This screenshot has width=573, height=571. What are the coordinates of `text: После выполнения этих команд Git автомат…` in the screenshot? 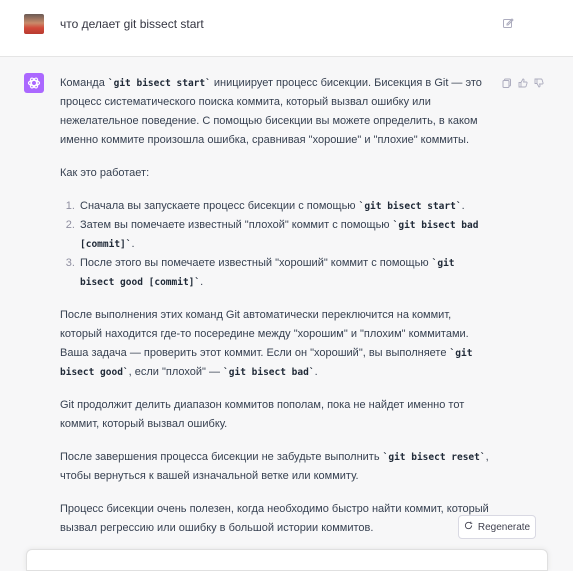 It's located at (264, 334).